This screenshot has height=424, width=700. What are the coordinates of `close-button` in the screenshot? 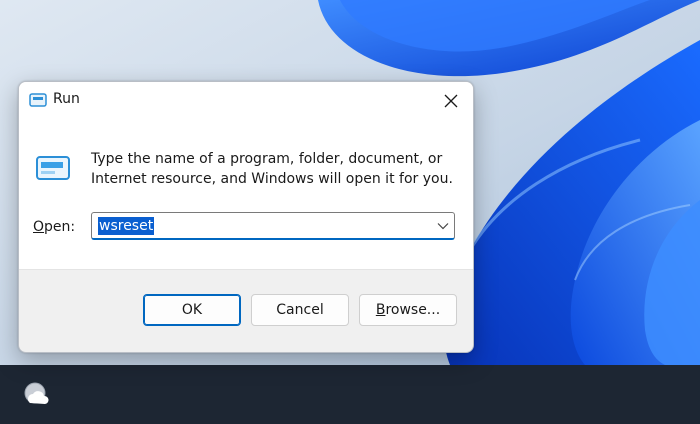 It's located at (451, 101).